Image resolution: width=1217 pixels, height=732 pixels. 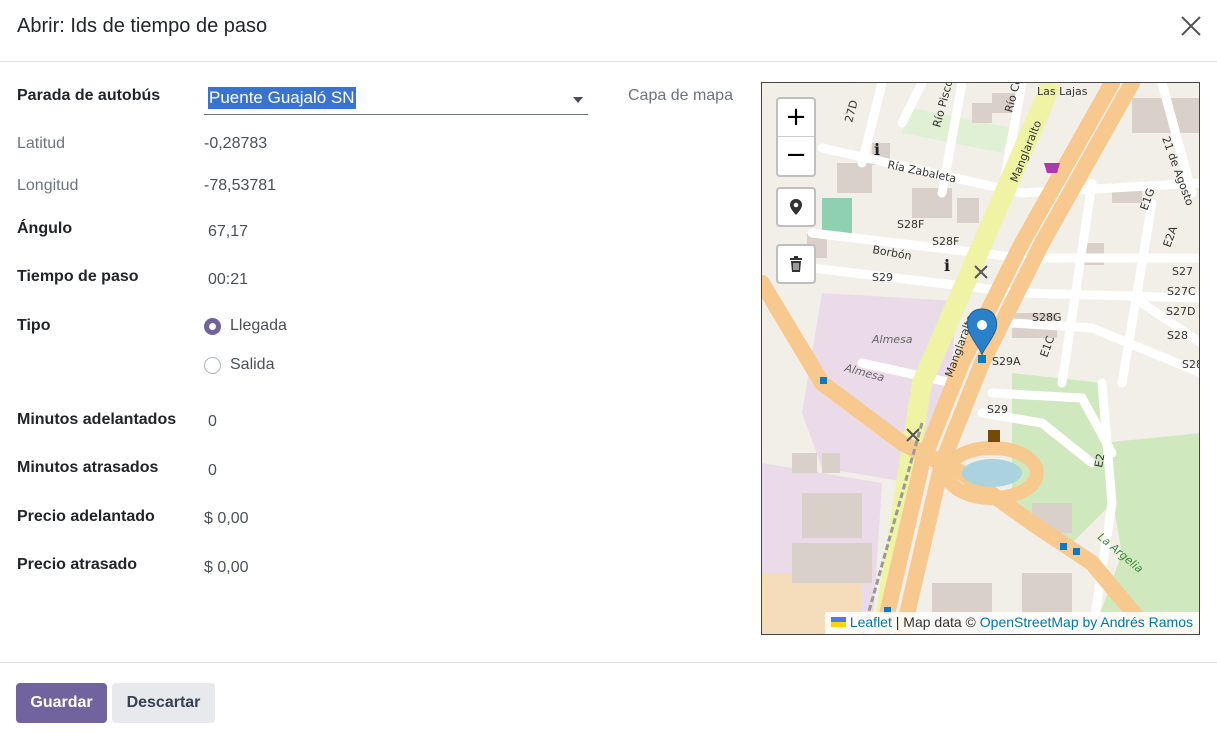 I want to click on longitude-value: -78,53781, so click(x=240, y=185).